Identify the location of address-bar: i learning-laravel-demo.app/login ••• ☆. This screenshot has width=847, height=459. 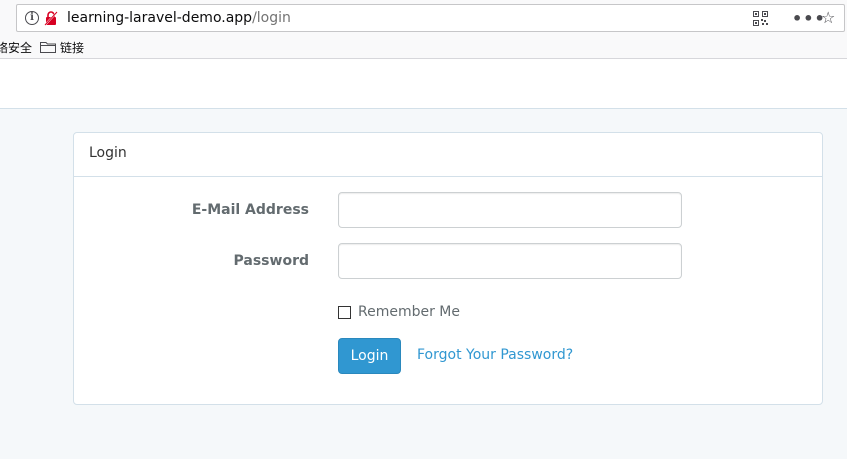
(430, 18).